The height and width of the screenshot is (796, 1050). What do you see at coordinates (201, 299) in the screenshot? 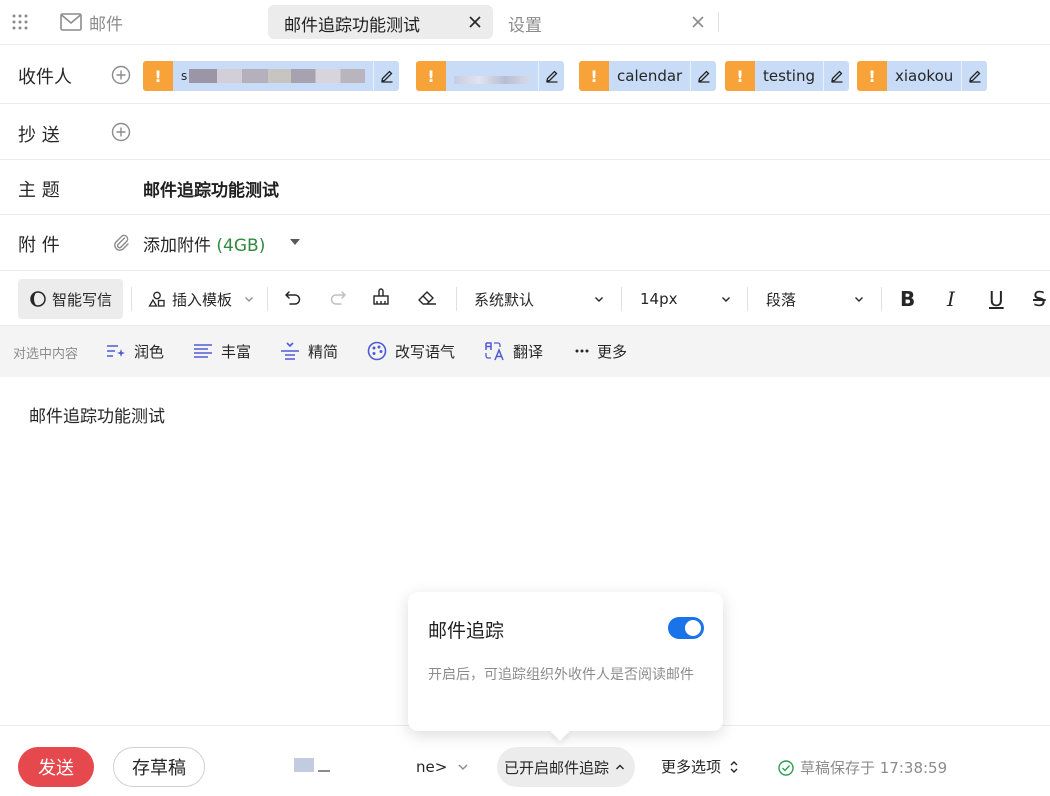
I see `insert-template-button: 插入模板` at bounding box center [201, 299].